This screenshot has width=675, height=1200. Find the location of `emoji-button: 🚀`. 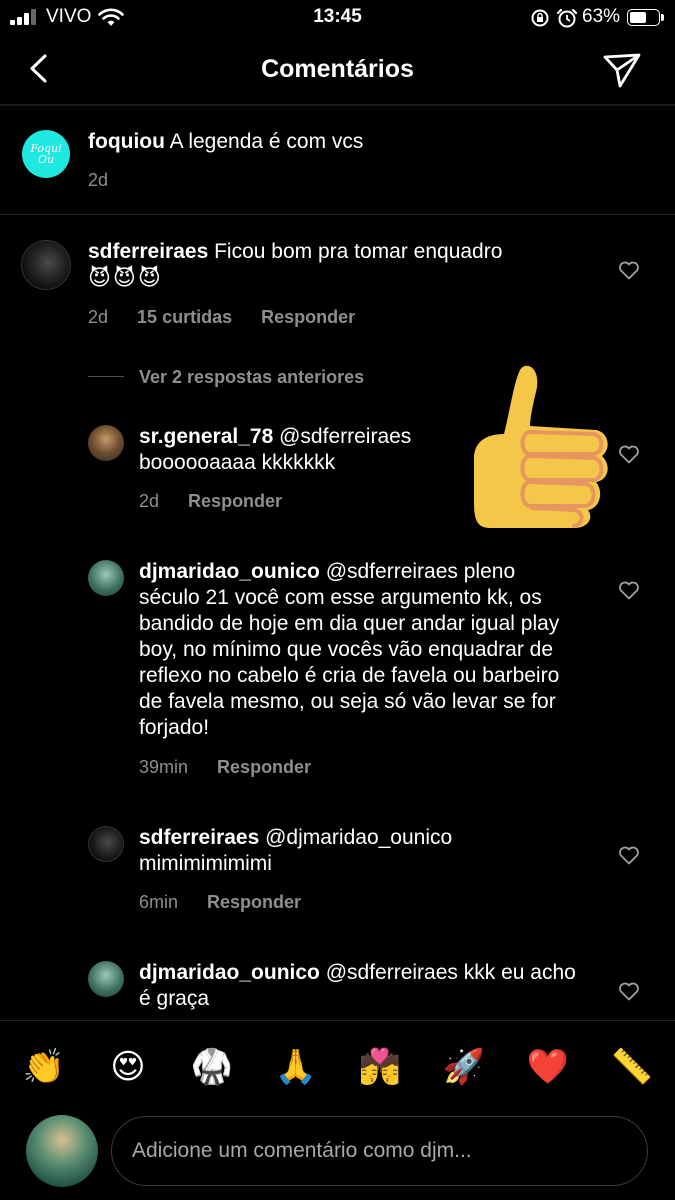

emoji-button: 🚀 is located at coordinates (464, 1067).